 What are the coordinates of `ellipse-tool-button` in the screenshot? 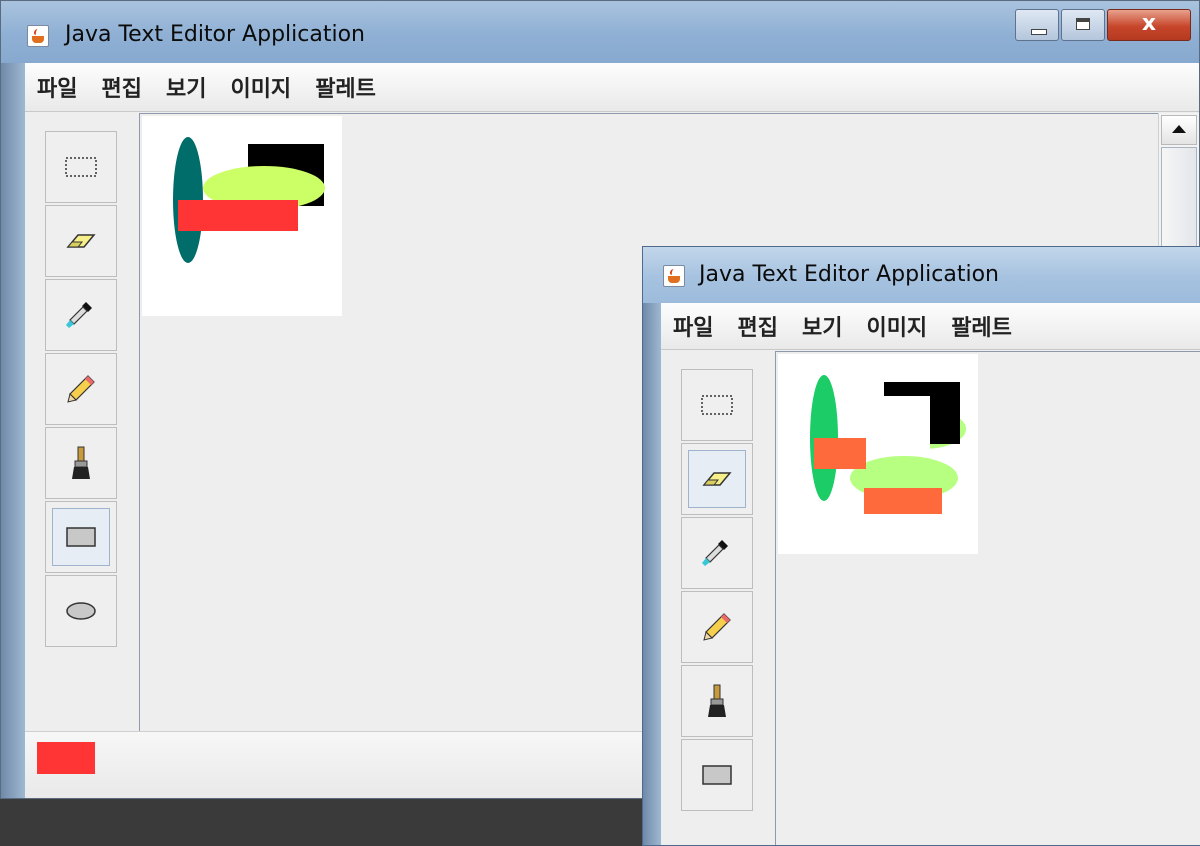 It's located at (81, 611).